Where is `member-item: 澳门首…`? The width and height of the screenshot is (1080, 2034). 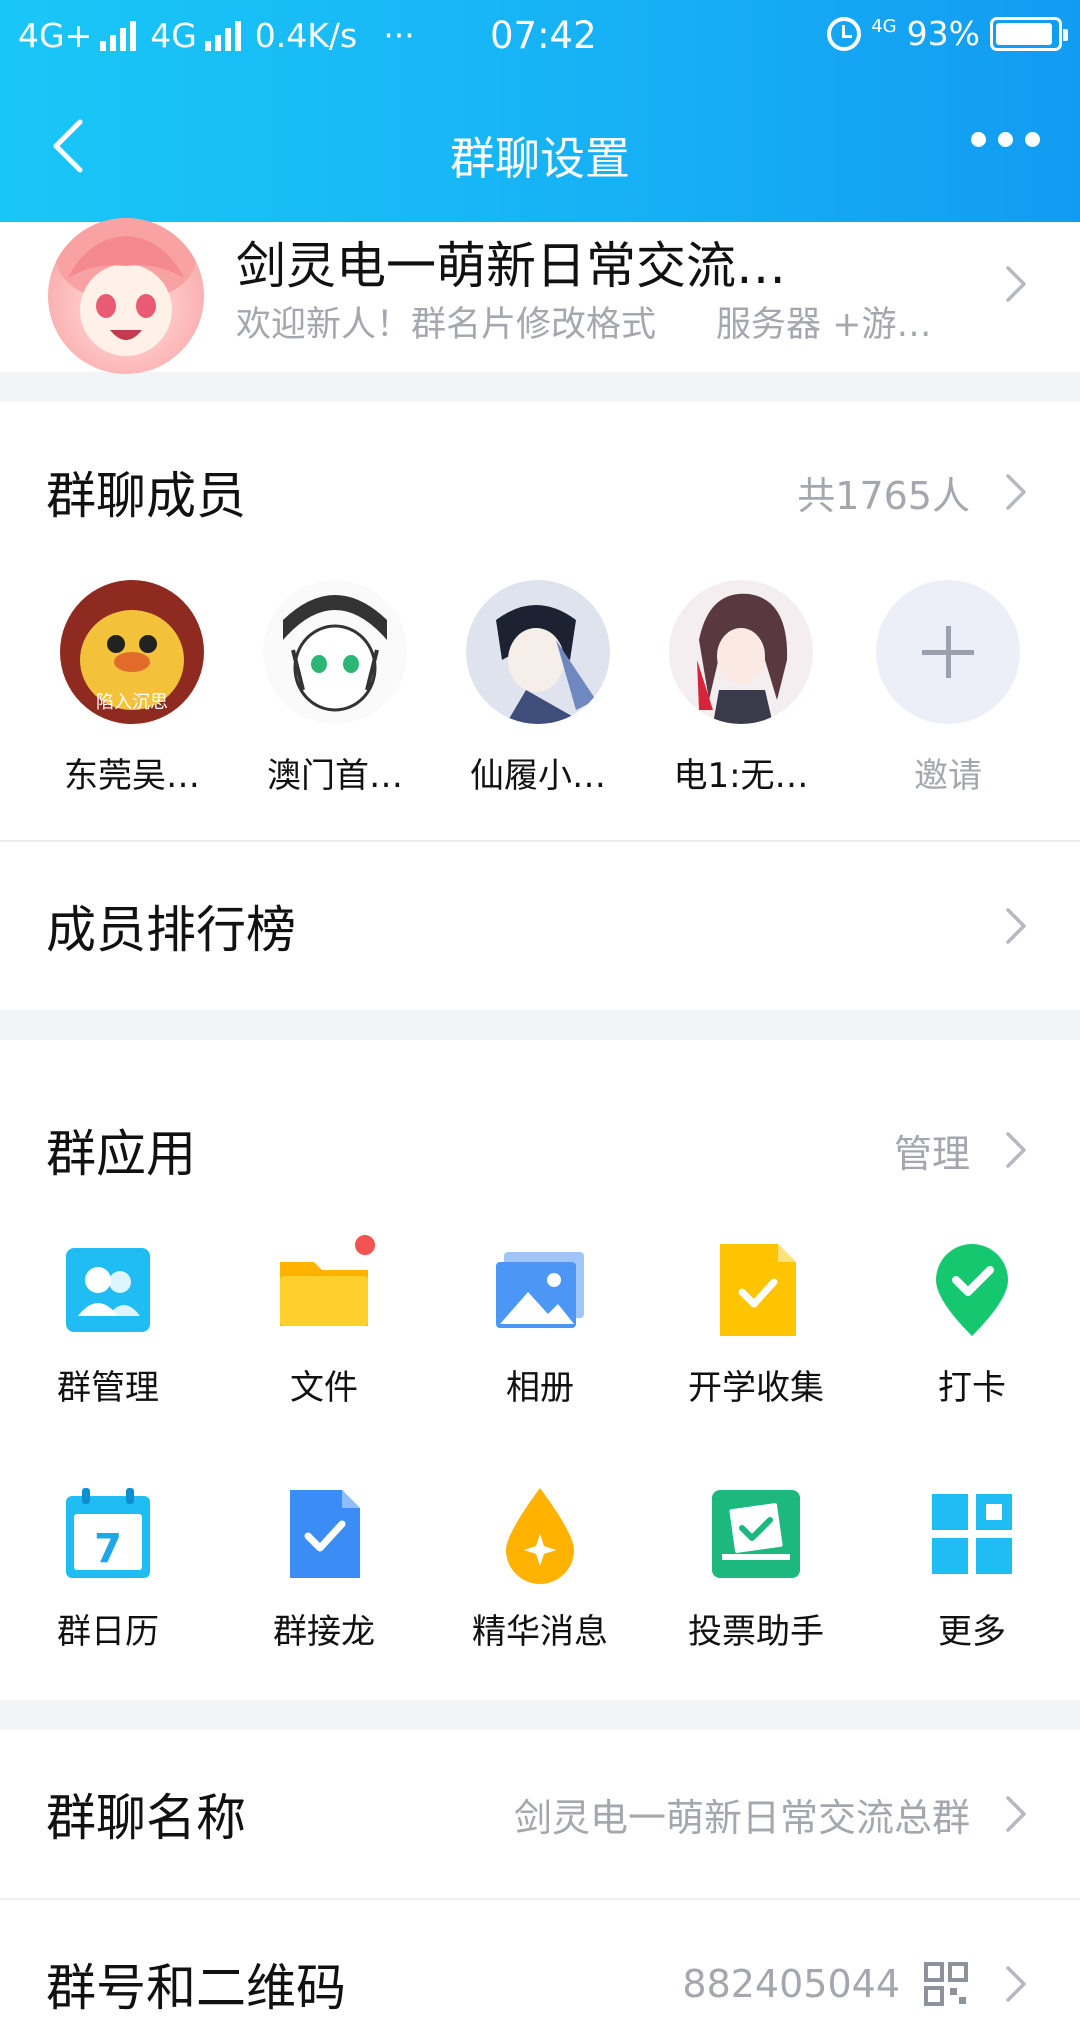 member-item: 澳门首… is located at coordinates (335, 688).